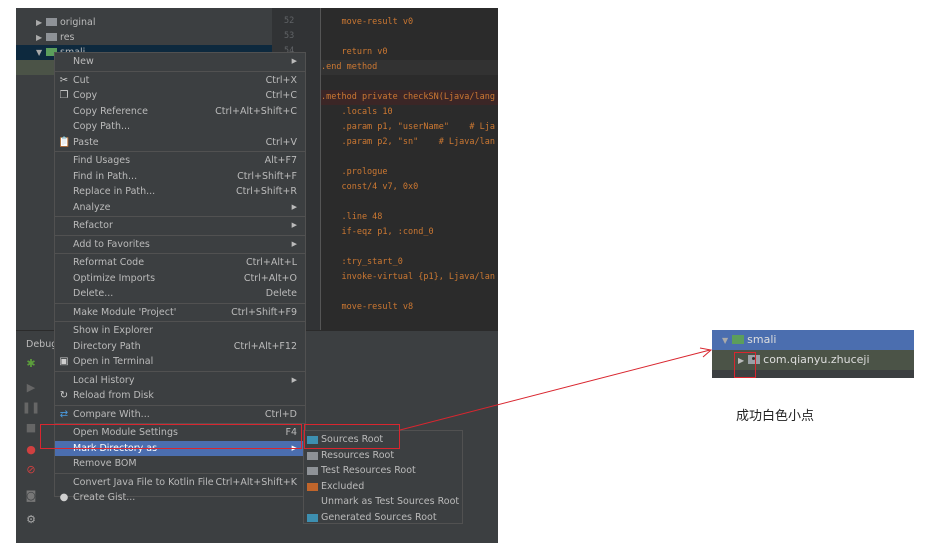  What do you see at coordinates (775, 416) in the screenshot?
I see `annotation-note: 成功白色小点` at bounding box center [775, 416].